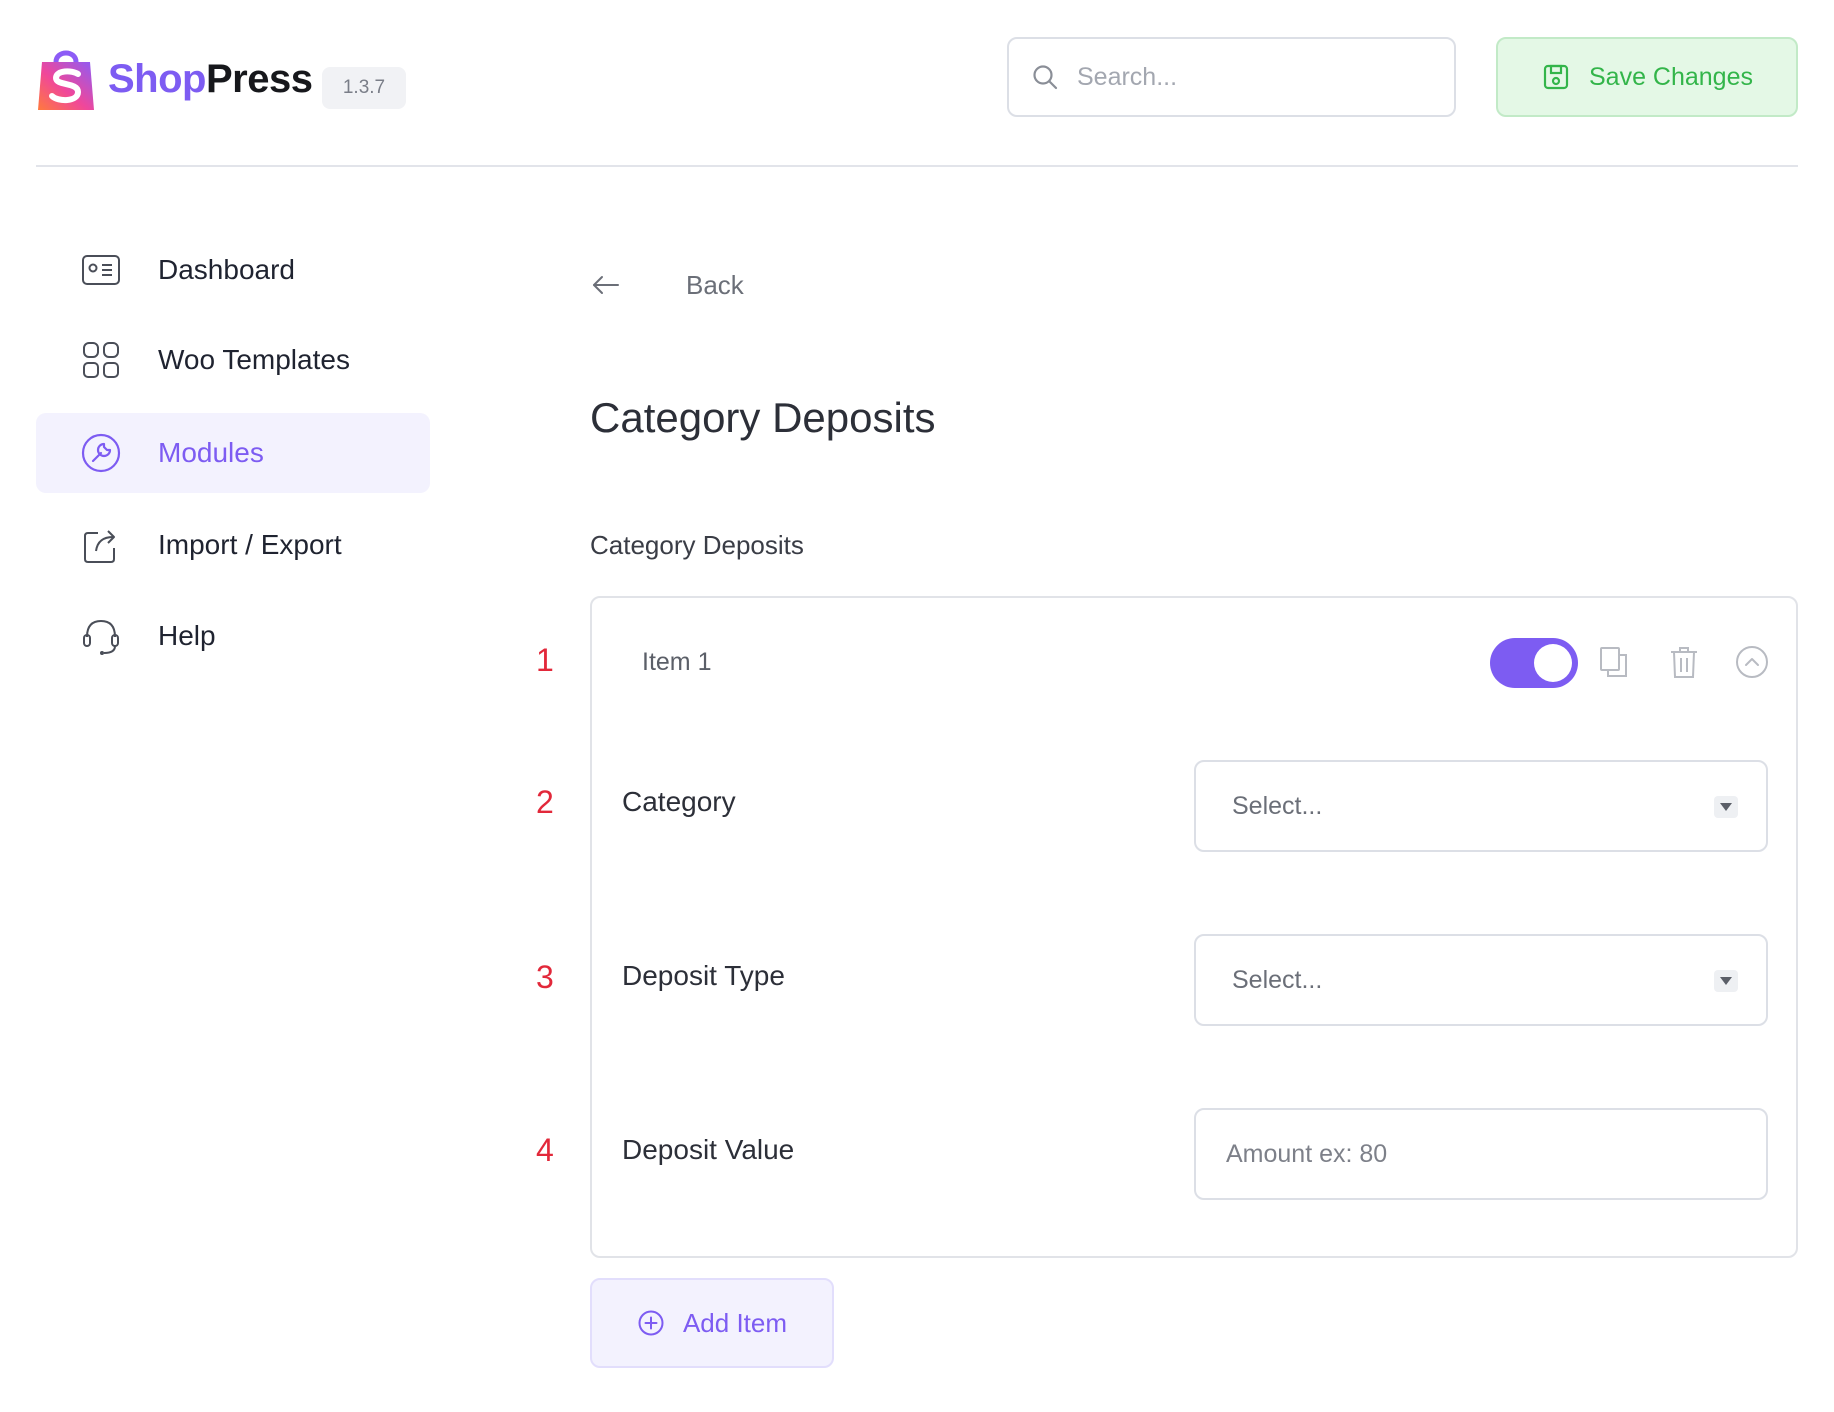 This screenshot has width=1834, height=1412. Describe the element at coordinates (545, 660) in the screenshot. I see `callout-number: 1` at that location.